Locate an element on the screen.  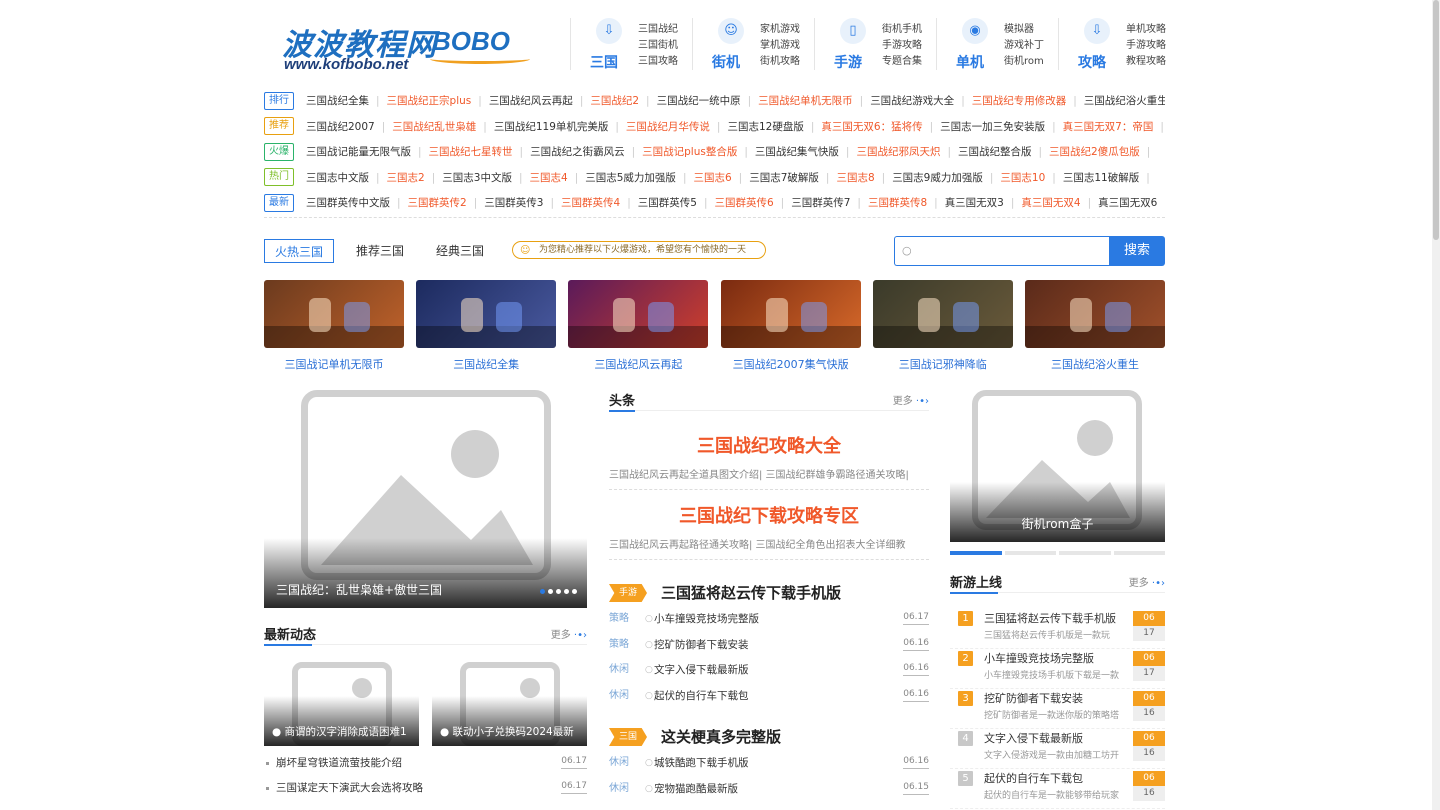
newgame-item: 4 文字入侵下载最新版 文字入侵游戏是一款由加糖工坊开 06 16 is located at coordinates (1057, 749).